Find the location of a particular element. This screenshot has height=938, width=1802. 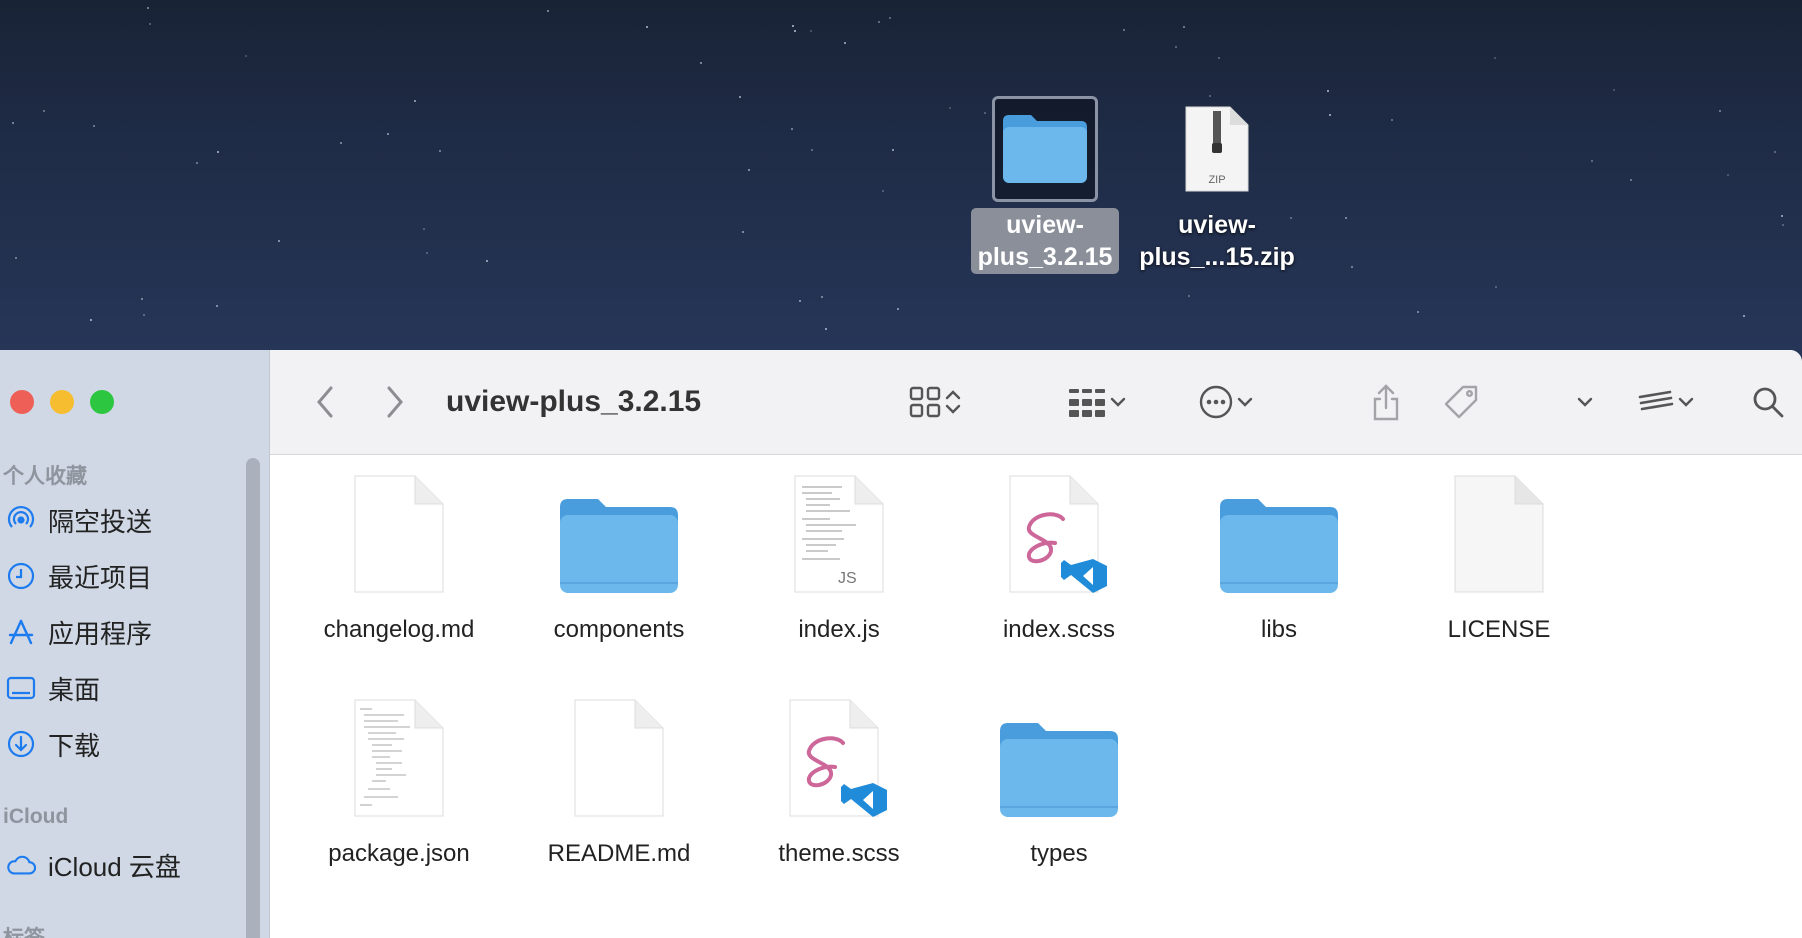

view-mode-button is located at coordinates (936, 402).